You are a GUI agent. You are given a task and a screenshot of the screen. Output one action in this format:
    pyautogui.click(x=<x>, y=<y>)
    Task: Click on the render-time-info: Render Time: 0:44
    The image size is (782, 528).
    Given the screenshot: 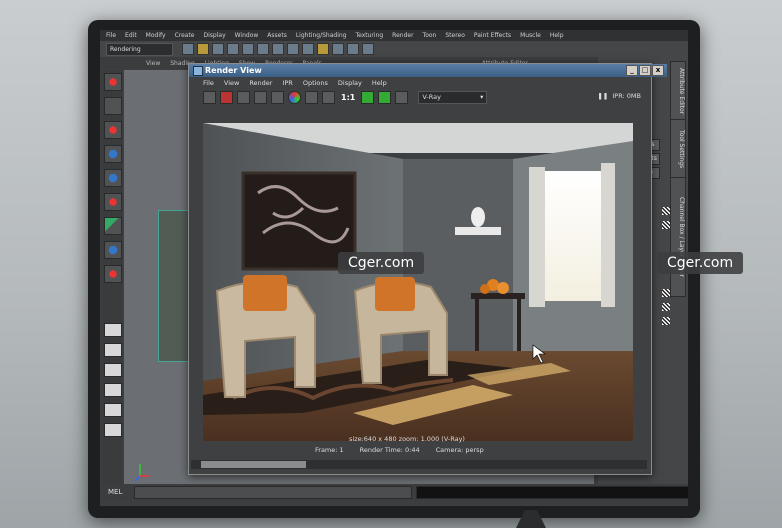 What is the action you would take?
    pyautogui.click(x=389, y=450)
    